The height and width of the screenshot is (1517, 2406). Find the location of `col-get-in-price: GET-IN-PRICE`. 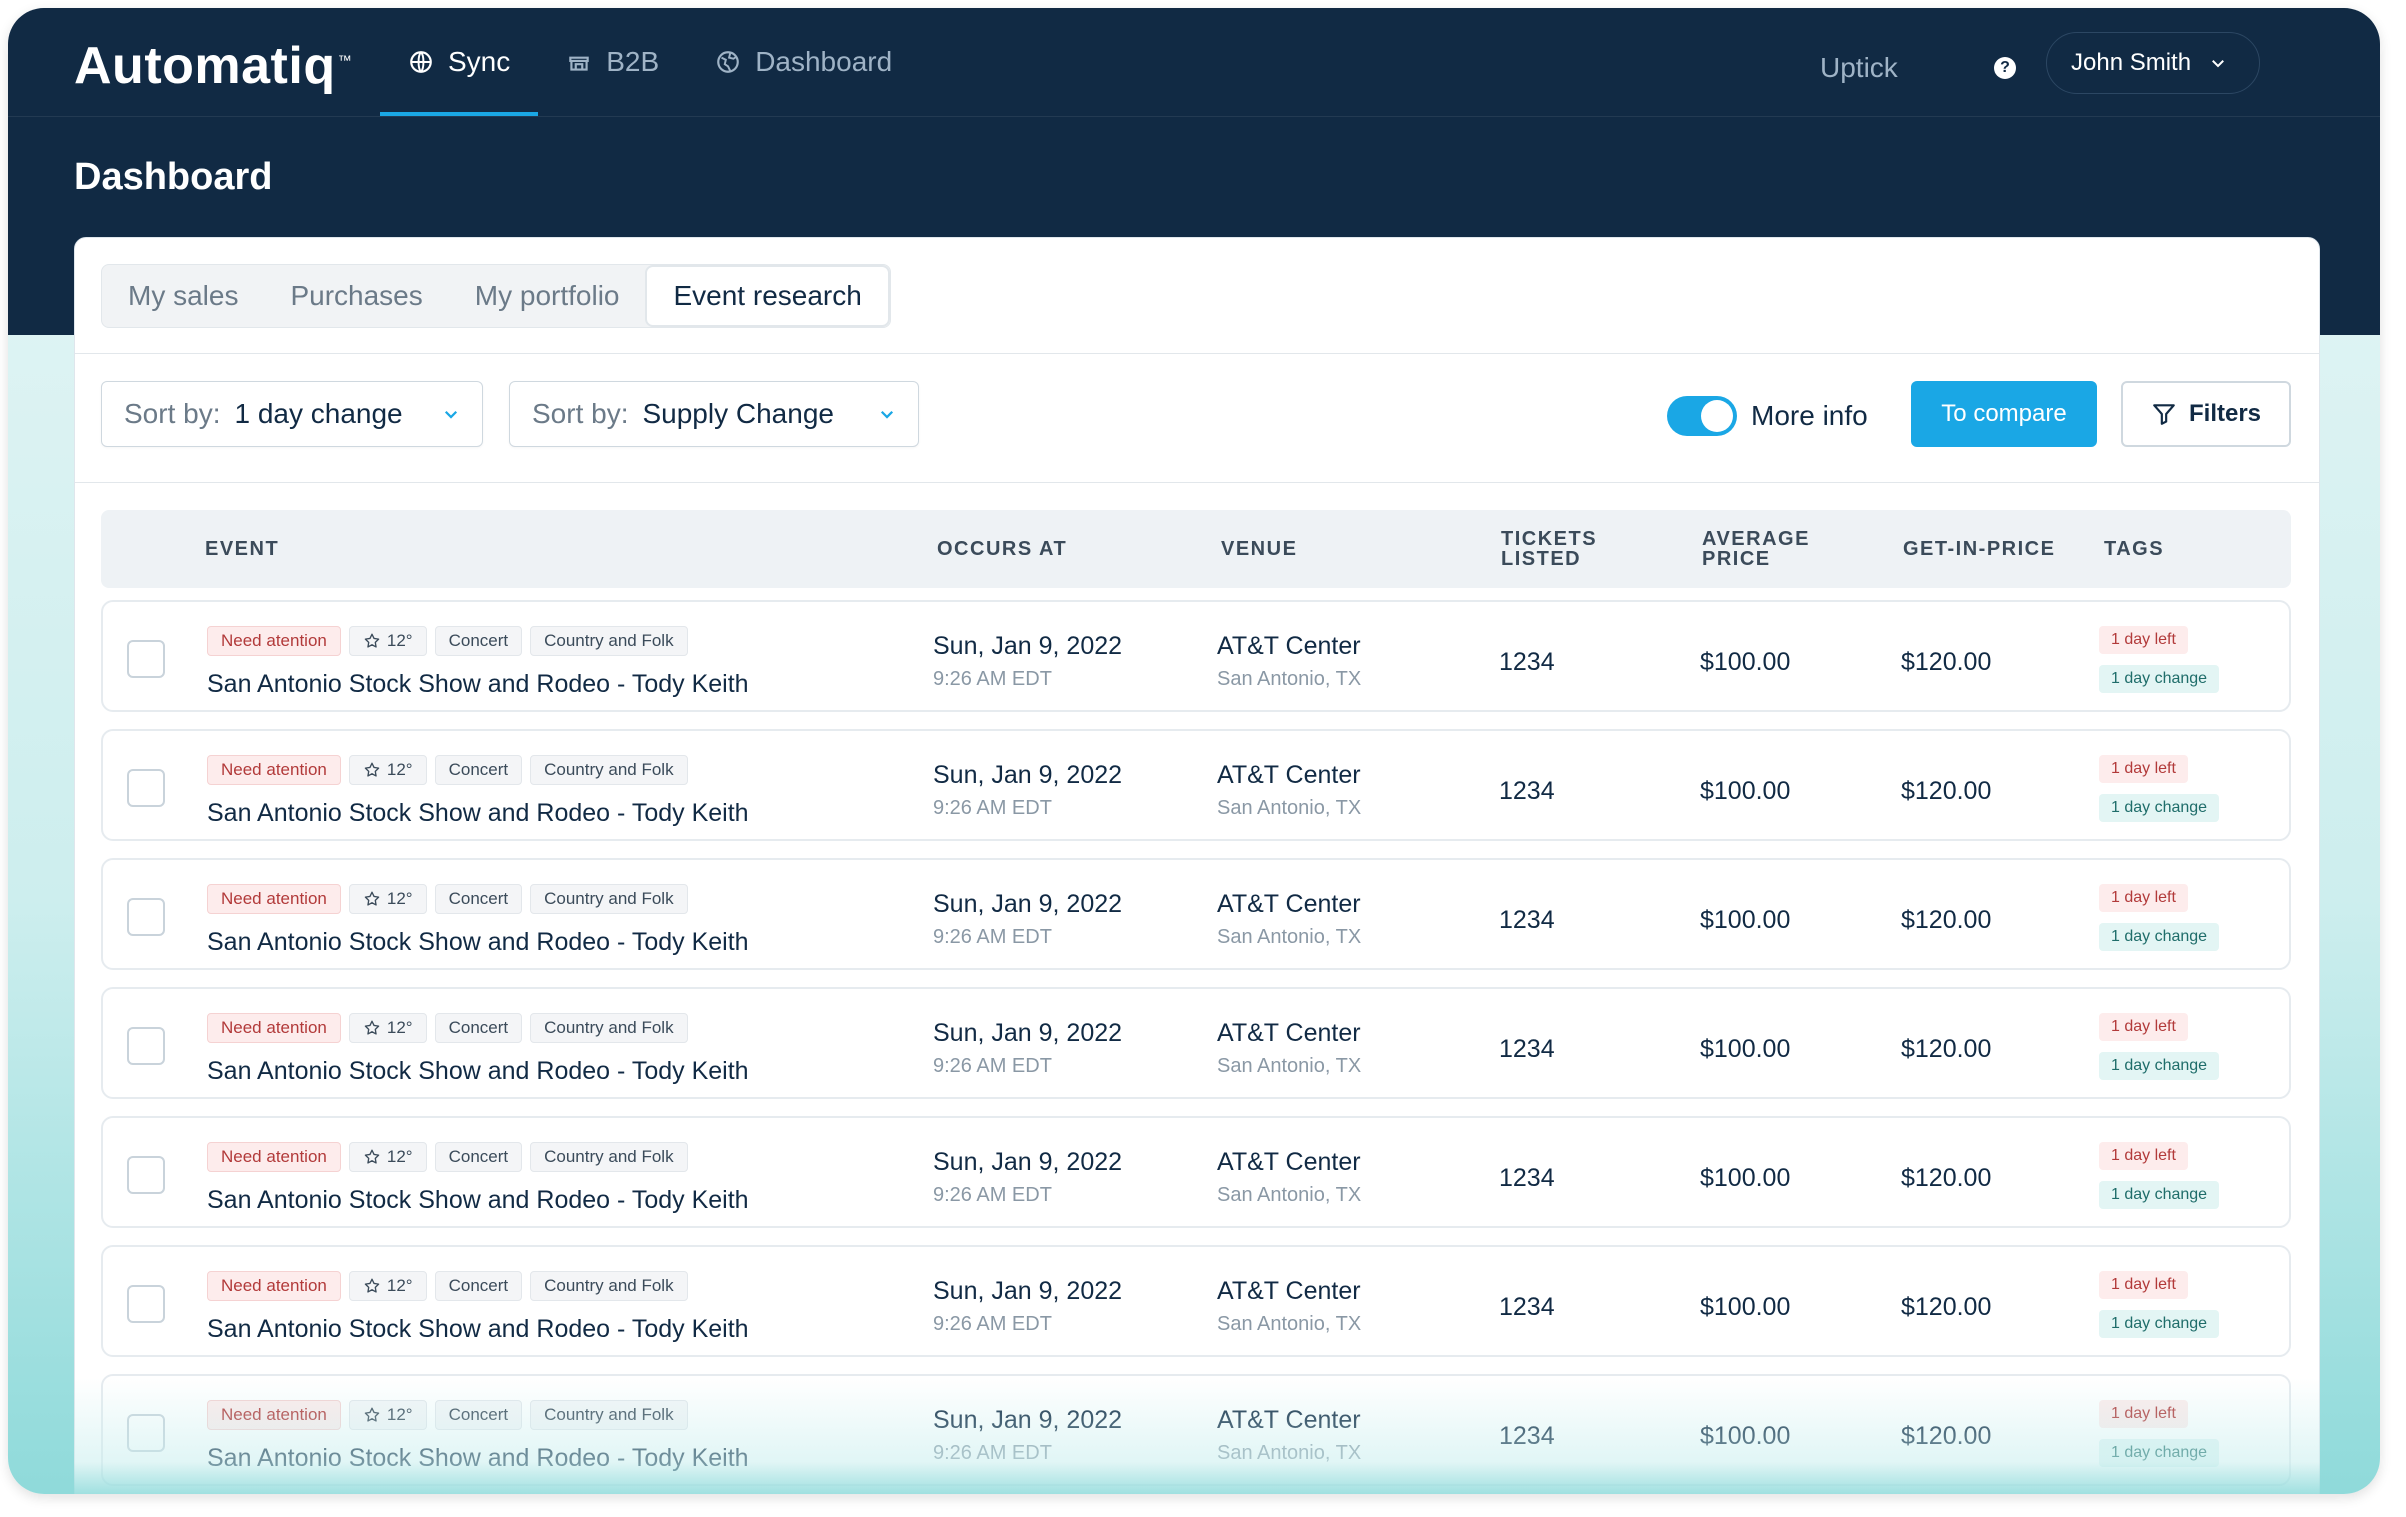

col-get-in-price: GET-IN-PRICE is located at coordinates (1979, 549).